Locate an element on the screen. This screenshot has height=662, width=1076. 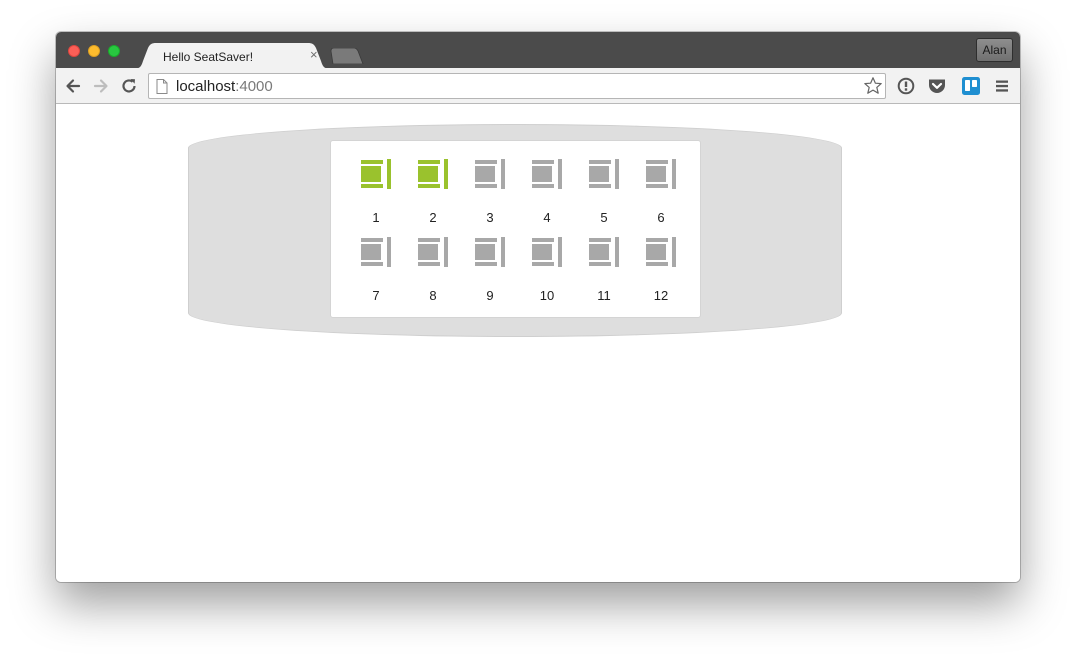
new-tab-icon is located at coordinates (347, 56).